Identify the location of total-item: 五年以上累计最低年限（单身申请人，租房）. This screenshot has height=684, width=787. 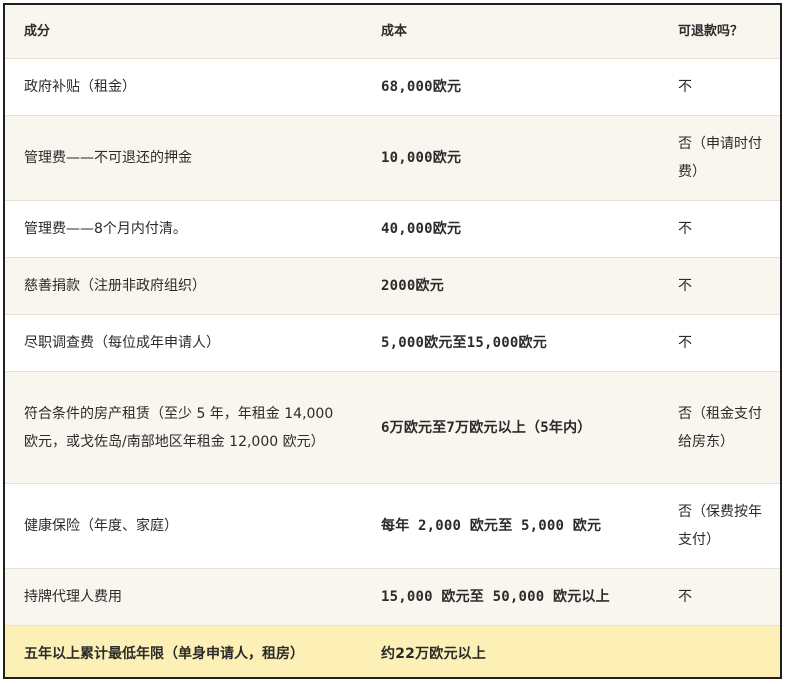
(164, 653).